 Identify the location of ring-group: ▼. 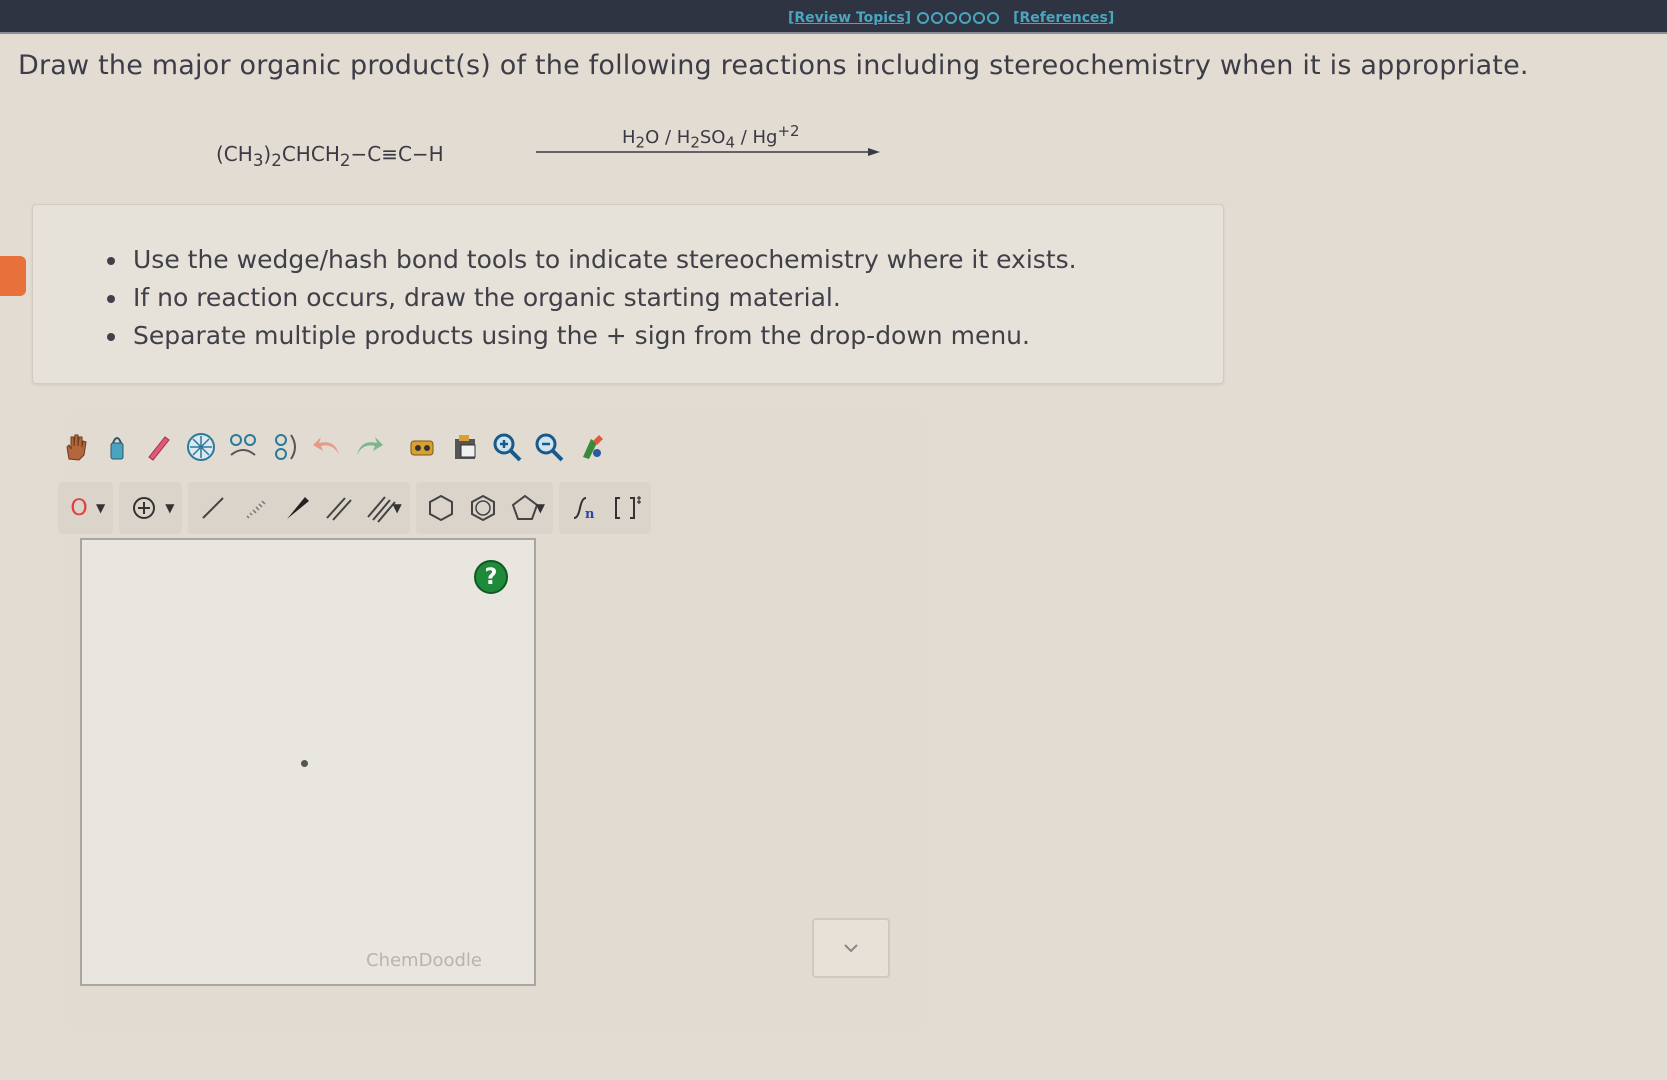
(484, 508).